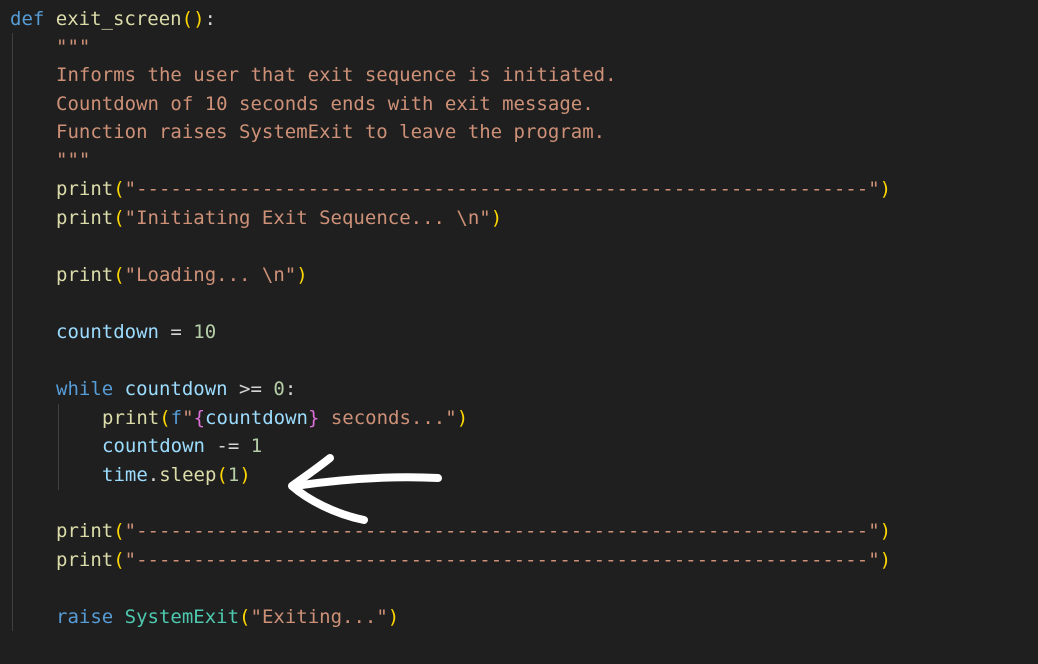  I want to click on code-line-docstring-close: """, so click(73, 160).